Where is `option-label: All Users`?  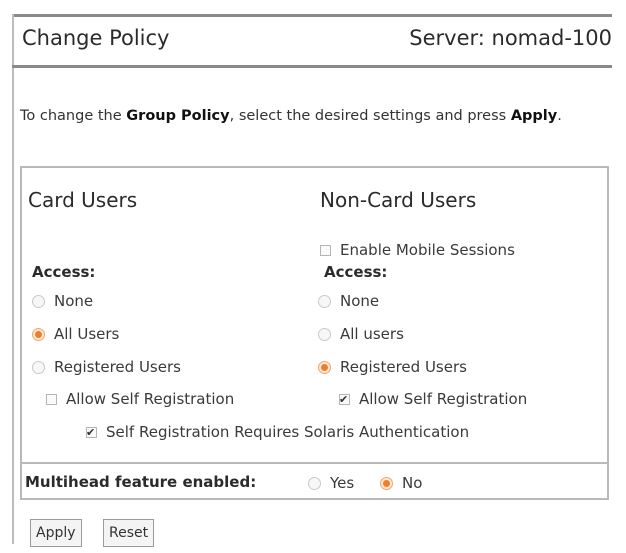
option-label: All Users is located at coordinates (87, 334).